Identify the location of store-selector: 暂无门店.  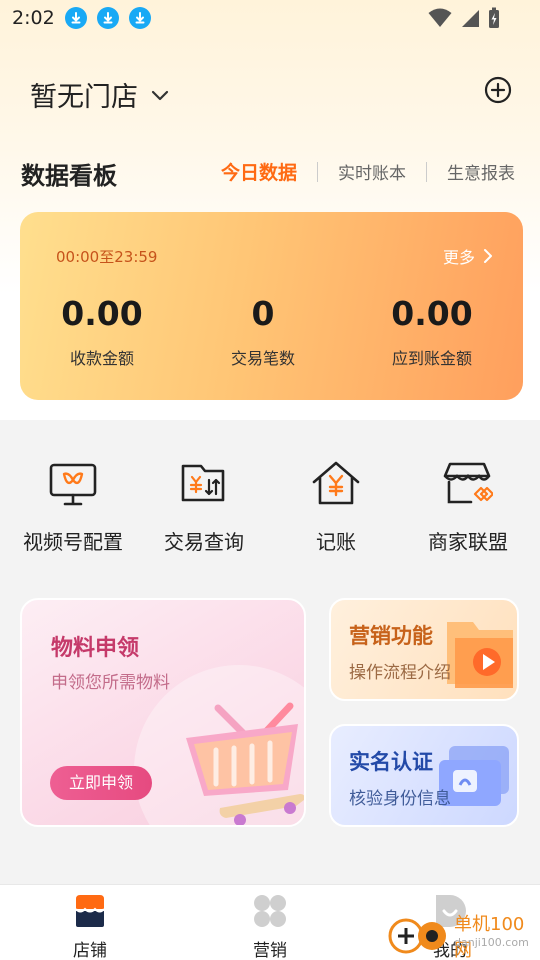
(100, 94).